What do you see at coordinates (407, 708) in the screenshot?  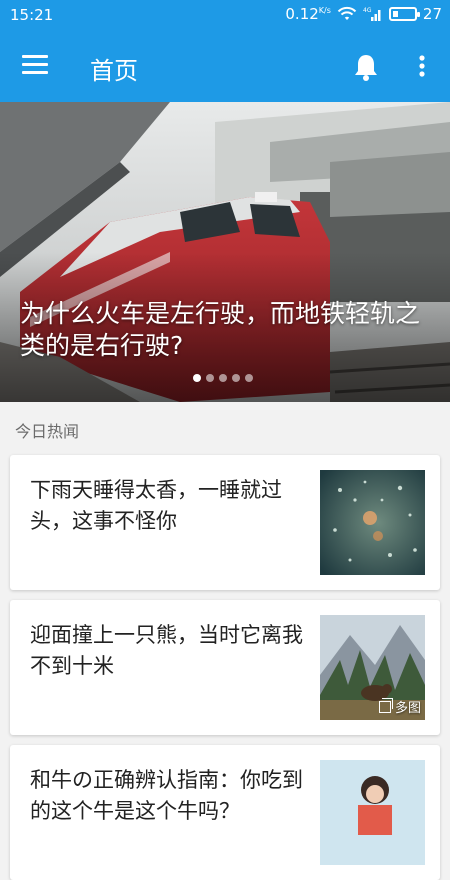 I see `badge-label: 多图` at bounding box center [407, 708].